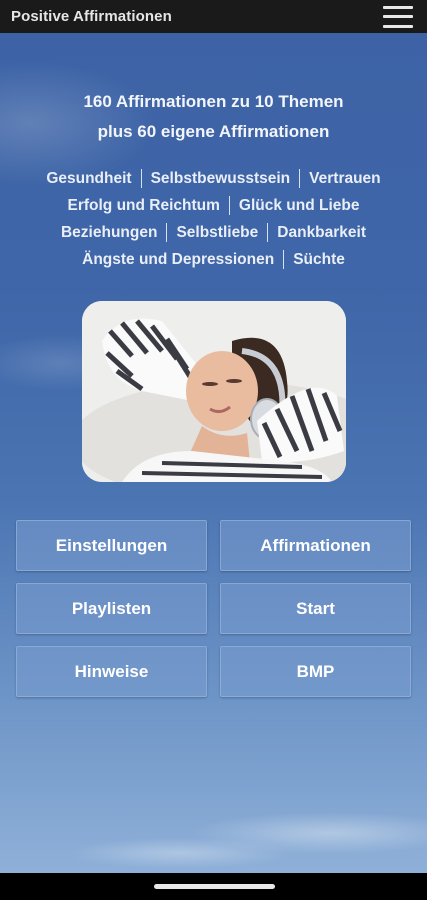 The image size is (427, 900). I want to click on topic-item: Dankbarkeit, so click(322, 232).